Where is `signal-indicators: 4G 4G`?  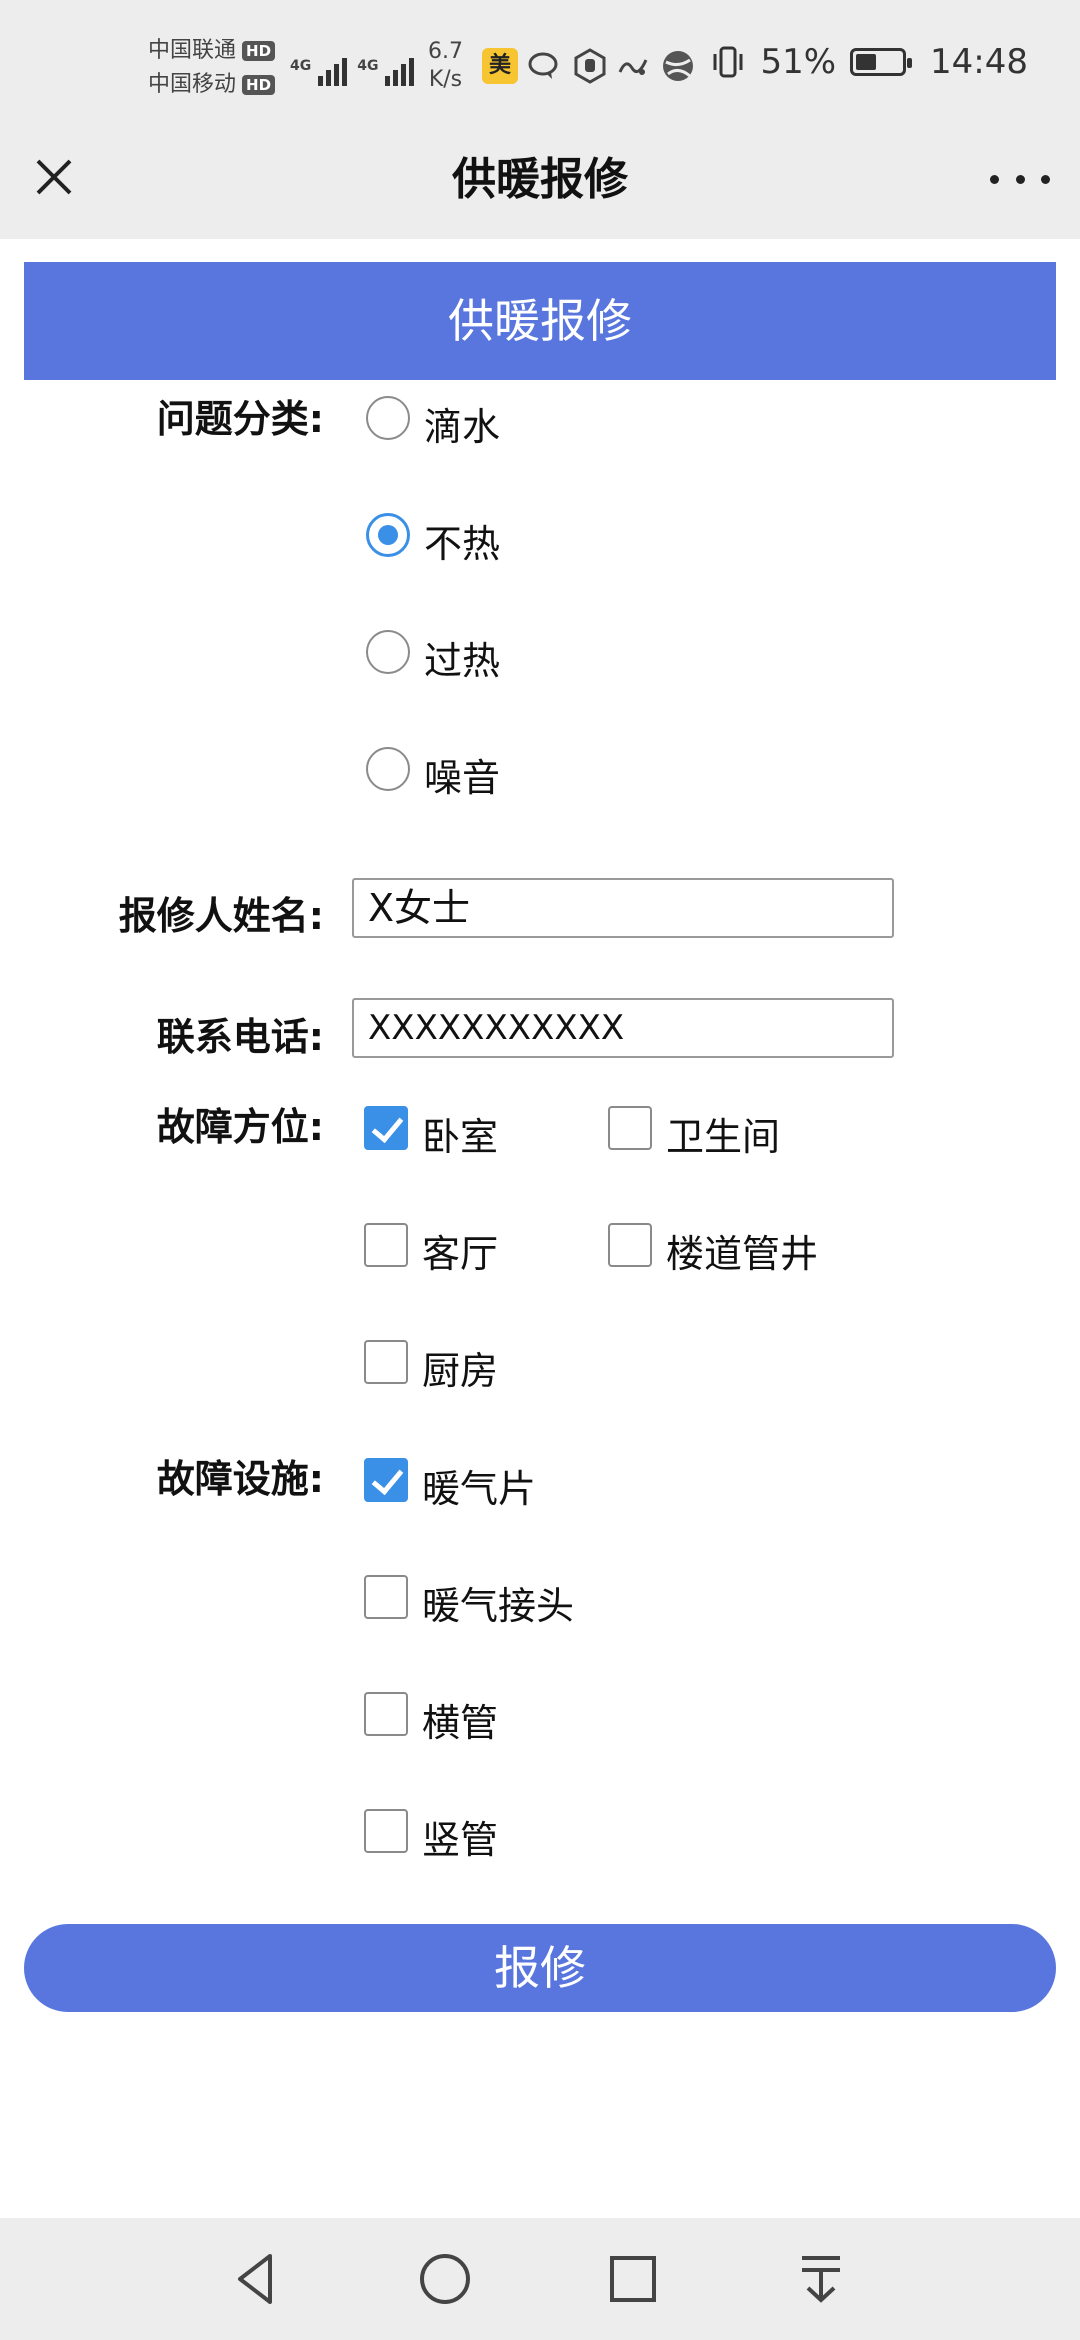
signal-indicators: 4G 4G is located at coordinates (352, 63).